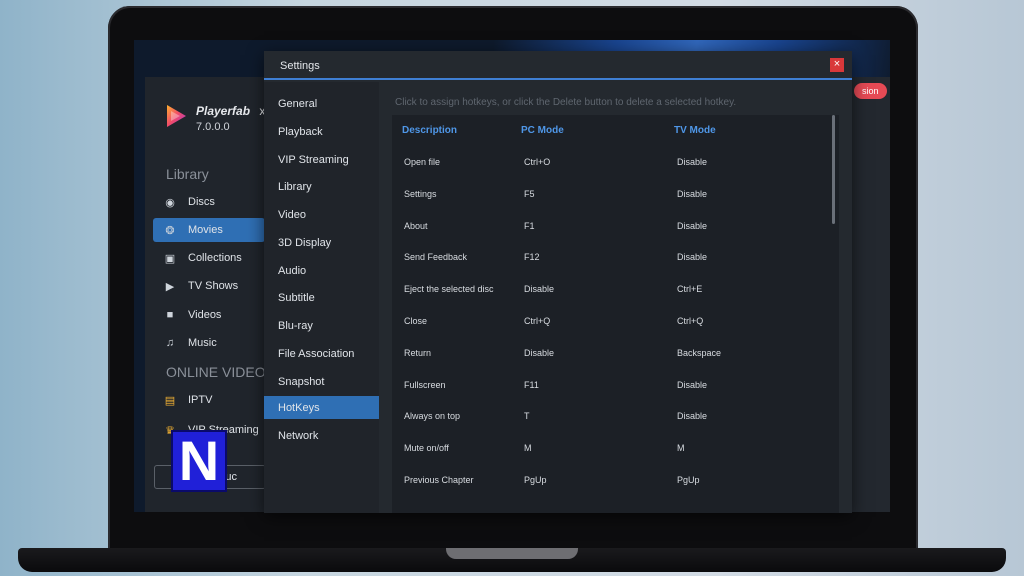 This screenshot has height=576, width=1024. What do you see at coordinates (170, 343) in the screenshot?
I see `music-icon: ♫` at bounding box center [170, 343].